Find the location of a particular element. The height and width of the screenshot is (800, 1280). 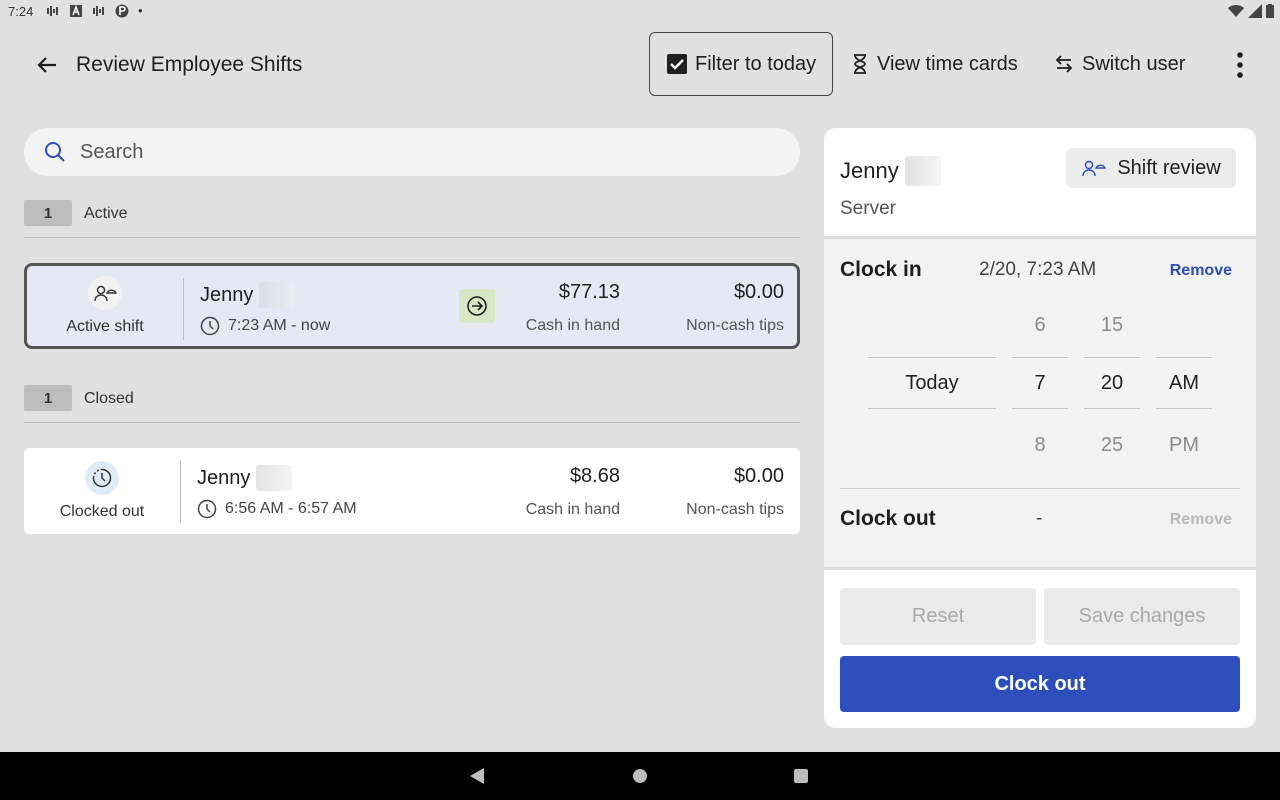

section-header-closed: 1 Closed is located at coordinates (412, 404).